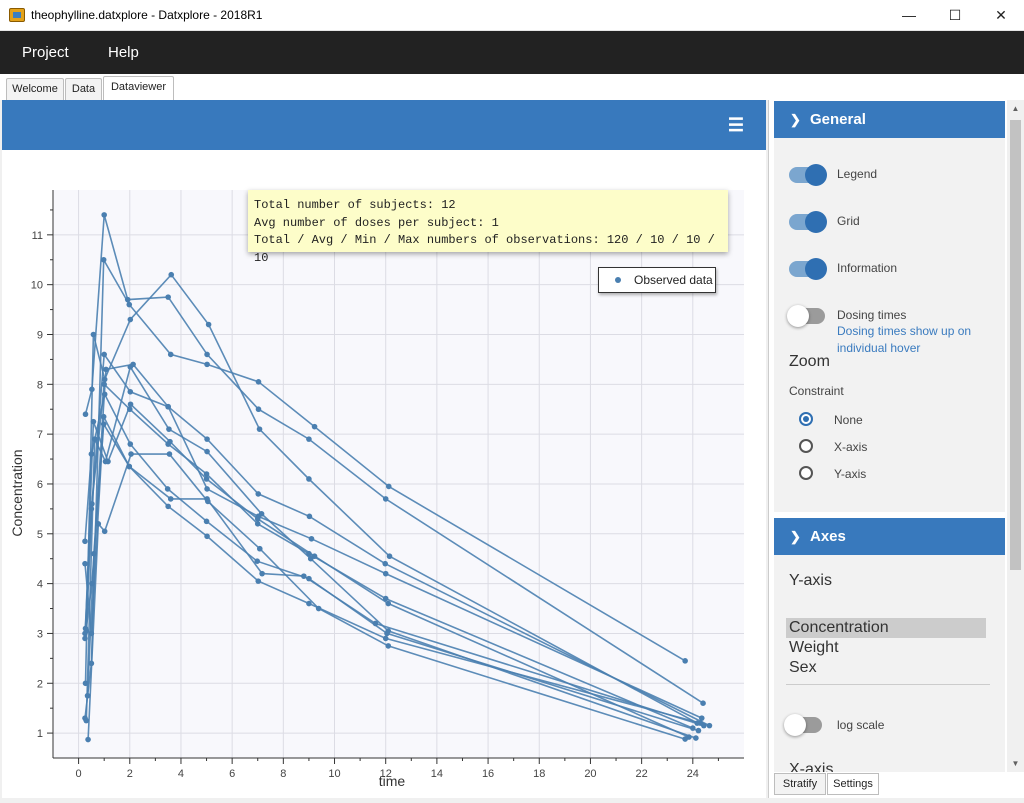 The width and height of the screenshot is (1024, 803). I want to click on y-axis-variable-list: Concentration Weight Sex, so click(886, 651).